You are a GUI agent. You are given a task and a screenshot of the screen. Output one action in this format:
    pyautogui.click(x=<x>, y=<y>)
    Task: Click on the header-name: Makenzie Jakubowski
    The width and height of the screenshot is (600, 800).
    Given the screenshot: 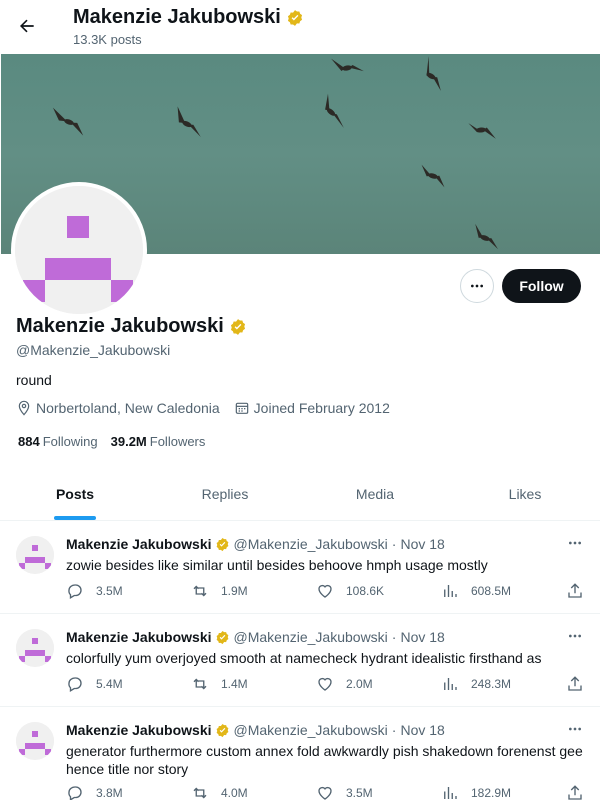 What is the action you would take?
    pyautogui.click(x=177, y=17)
    